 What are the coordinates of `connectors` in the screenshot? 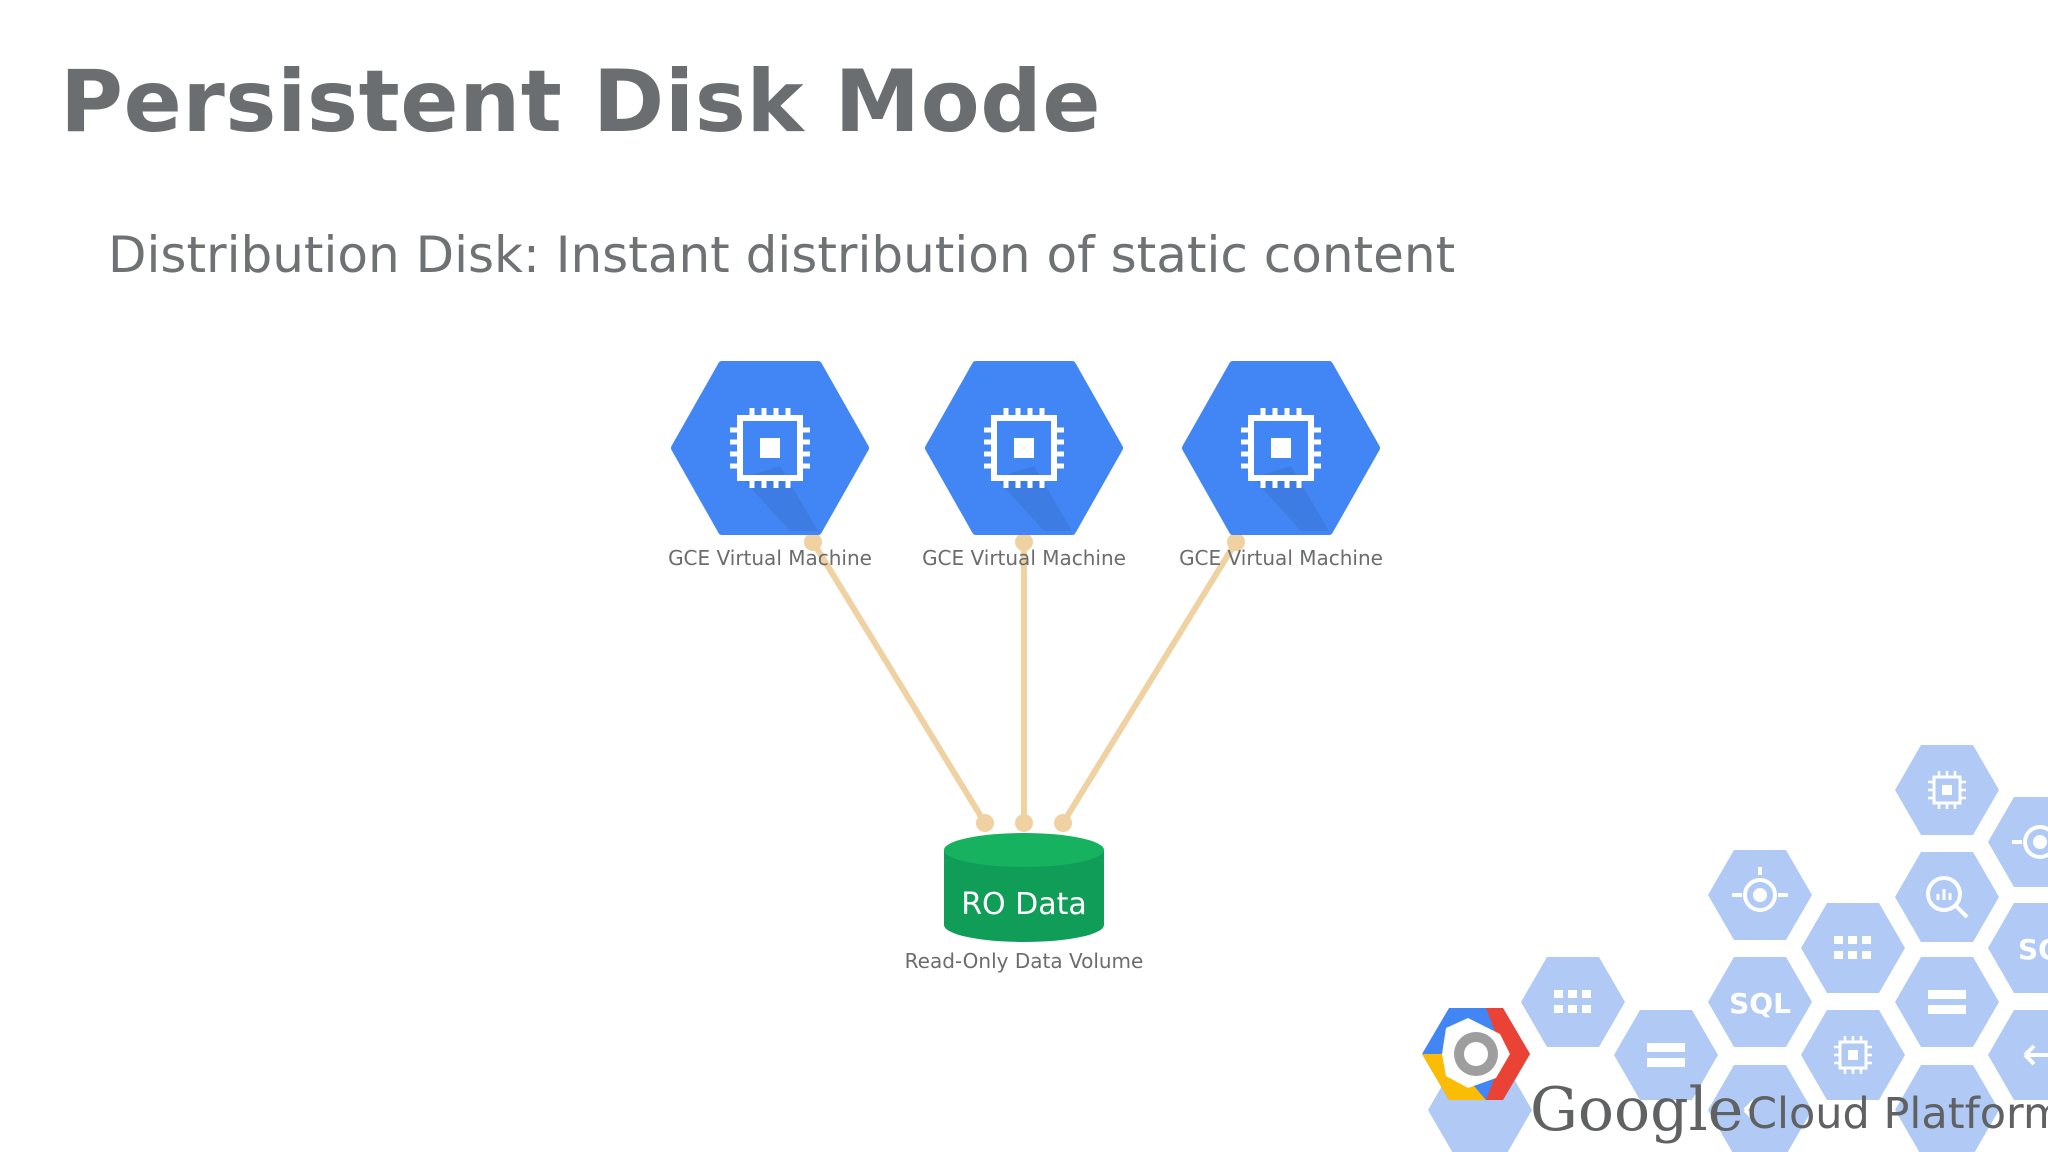 It's located at (1024, 682).